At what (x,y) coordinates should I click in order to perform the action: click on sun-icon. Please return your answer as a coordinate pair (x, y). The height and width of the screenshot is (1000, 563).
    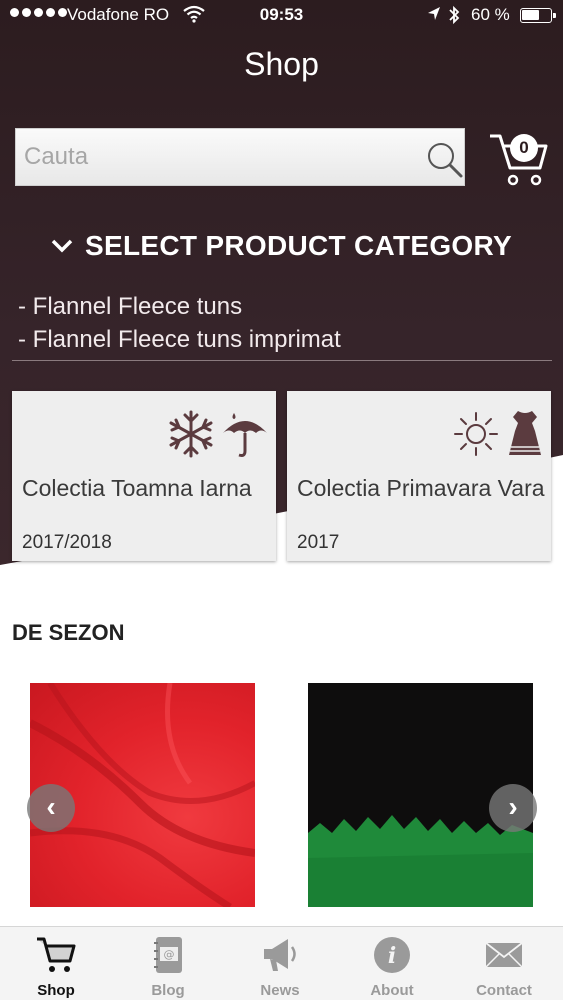
    Looking at the image, I should click on (476, 436).